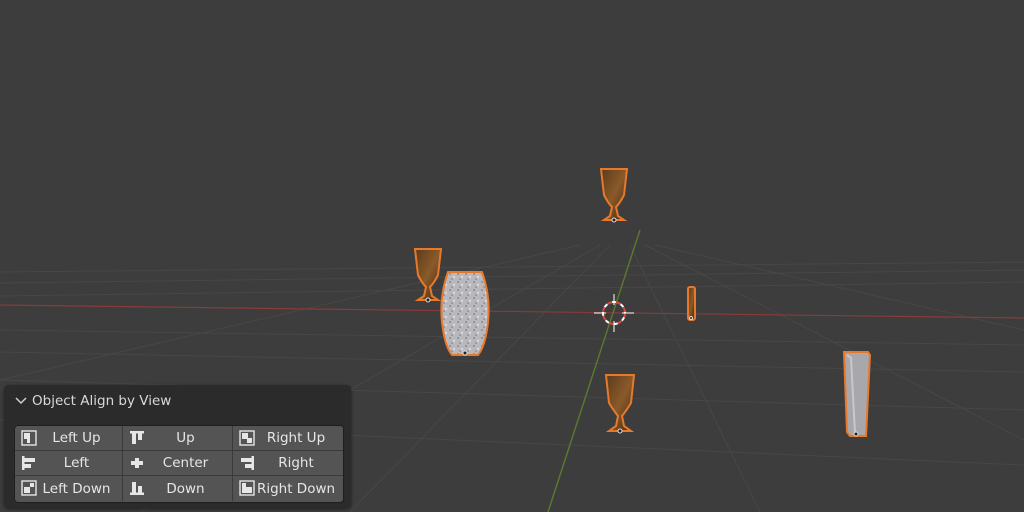  I want to click on left-button: Left, so click(69, 463).